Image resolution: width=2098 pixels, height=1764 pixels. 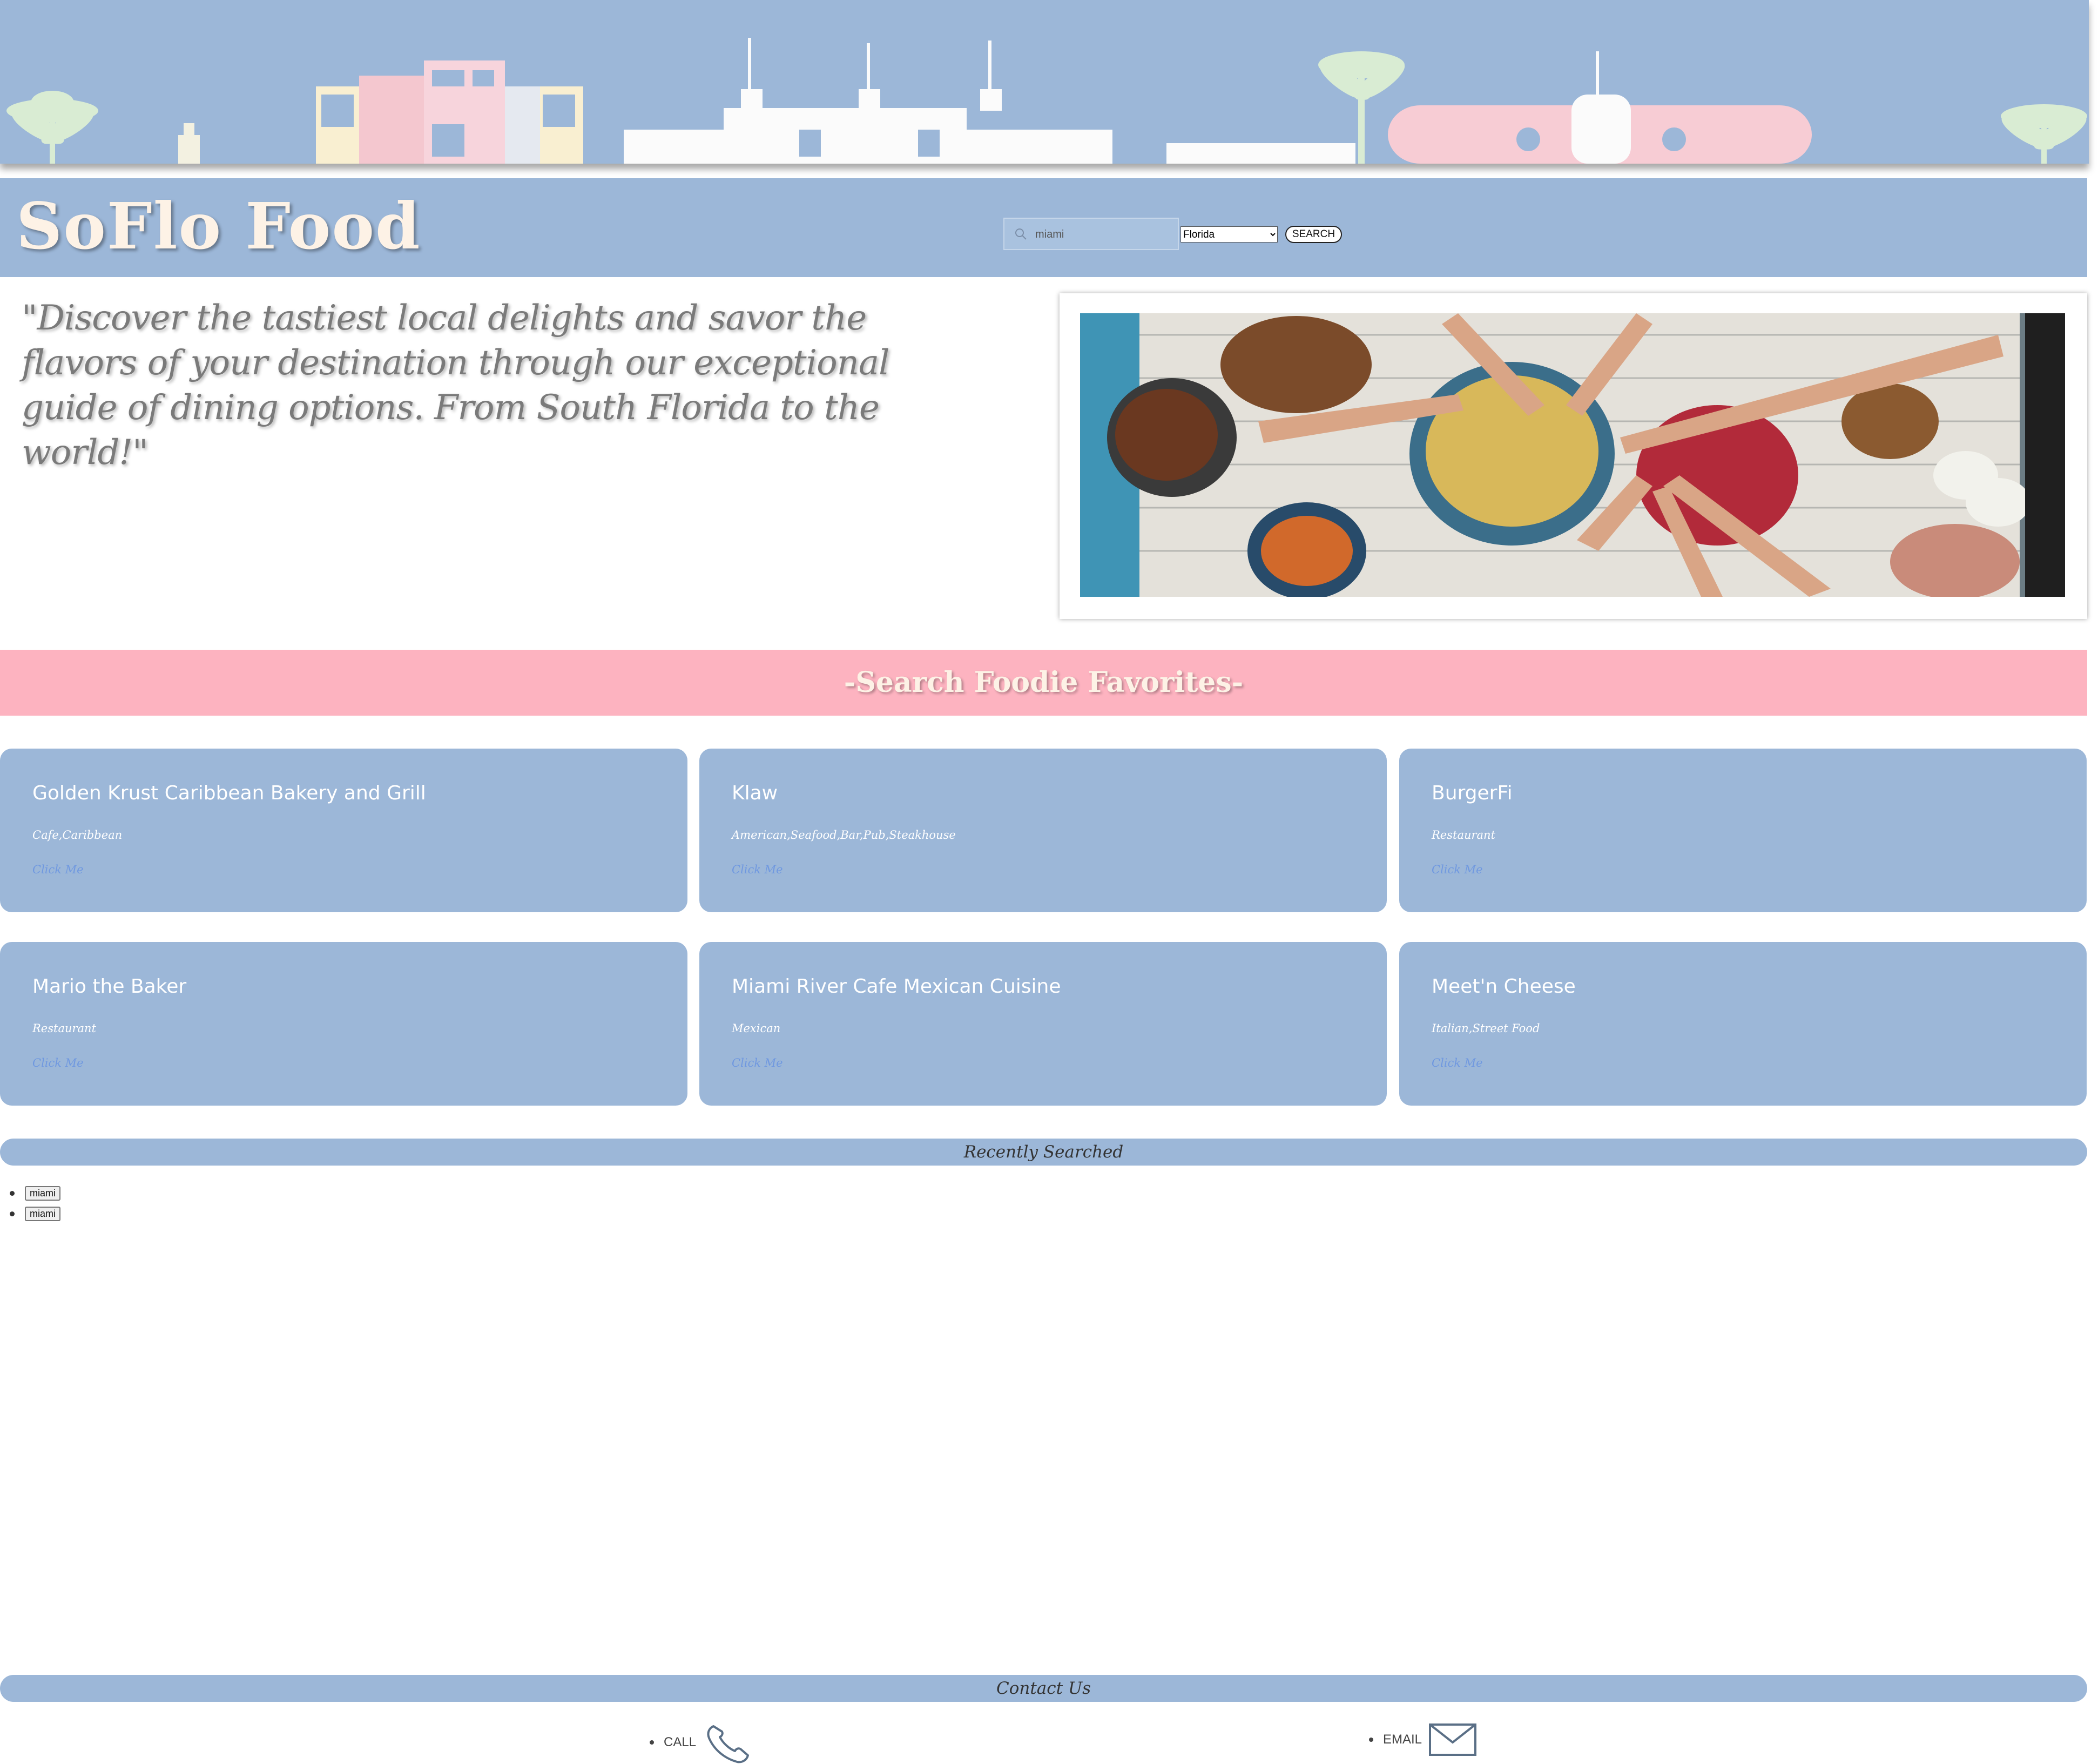 What do you see at coordinates (1743, 830) in the screenshot?
I see `restaurant-card: BurgerFi Restaurant Click Me` at bounding box center [1743, 830].